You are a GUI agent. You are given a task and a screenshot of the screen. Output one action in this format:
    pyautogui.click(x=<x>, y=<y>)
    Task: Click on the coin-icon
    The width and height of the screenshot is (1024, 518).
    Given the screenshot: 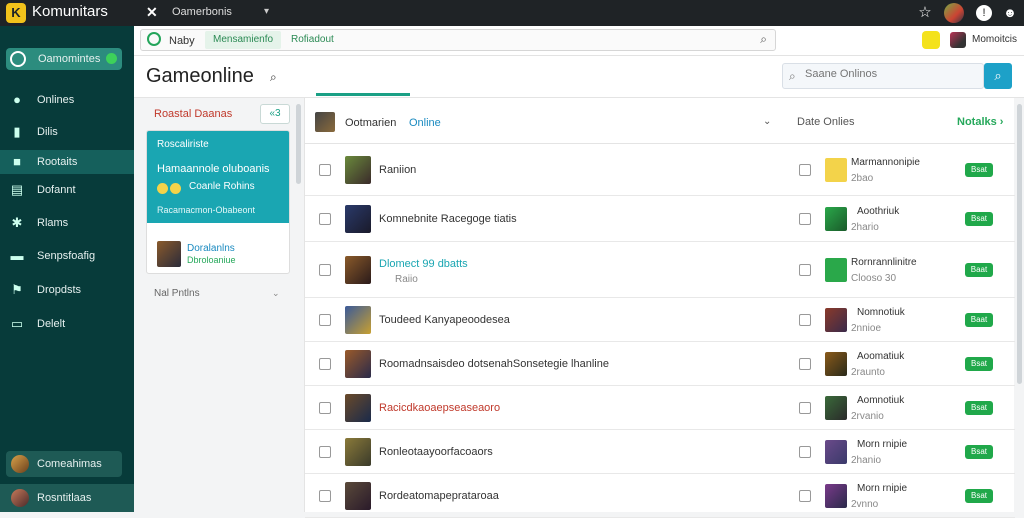 What is the action you would take?
    pyautogui.click(x=931, y=40)
    